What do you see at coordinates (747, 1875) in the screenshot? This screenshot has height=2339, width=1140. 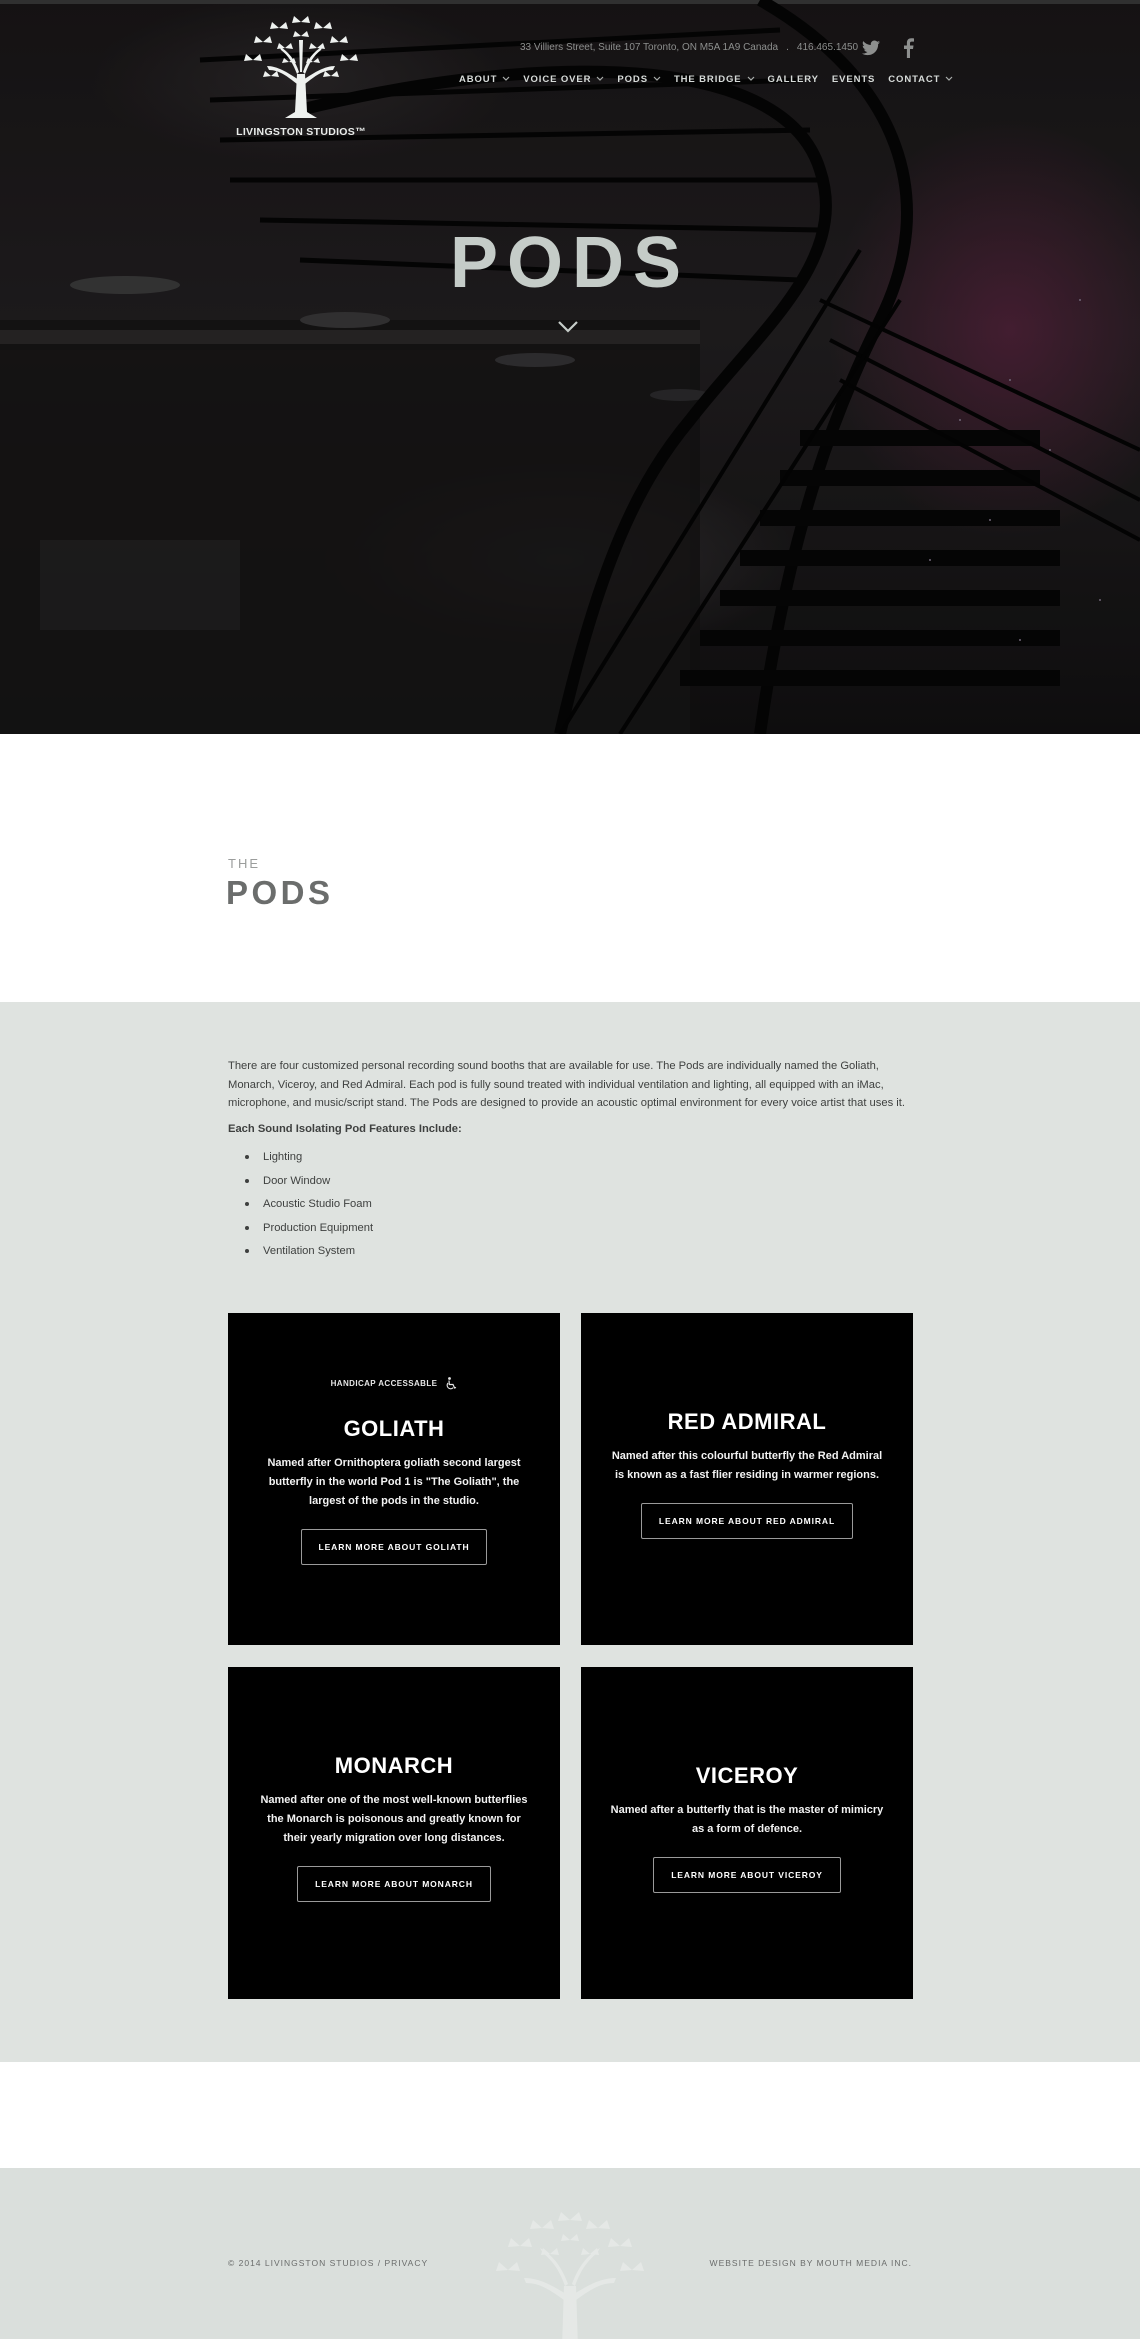 I see `learn-more-viceroy-button: LEARN MORE ABOUT VICEROY` at bounding box center [747, 1875].